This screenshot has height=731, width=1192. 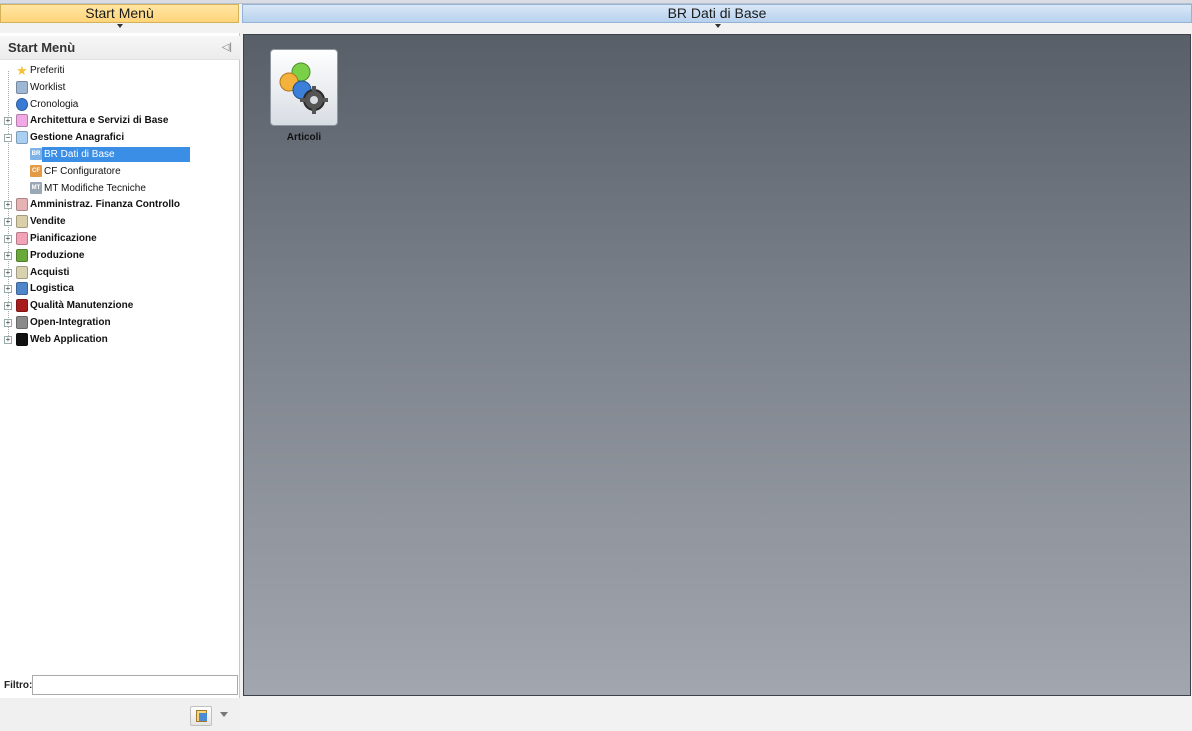 What do you see at coordinates (48, 222) in the screenshot?
I see `tree-item-label: Vendite` at bounding box center [48, 222].